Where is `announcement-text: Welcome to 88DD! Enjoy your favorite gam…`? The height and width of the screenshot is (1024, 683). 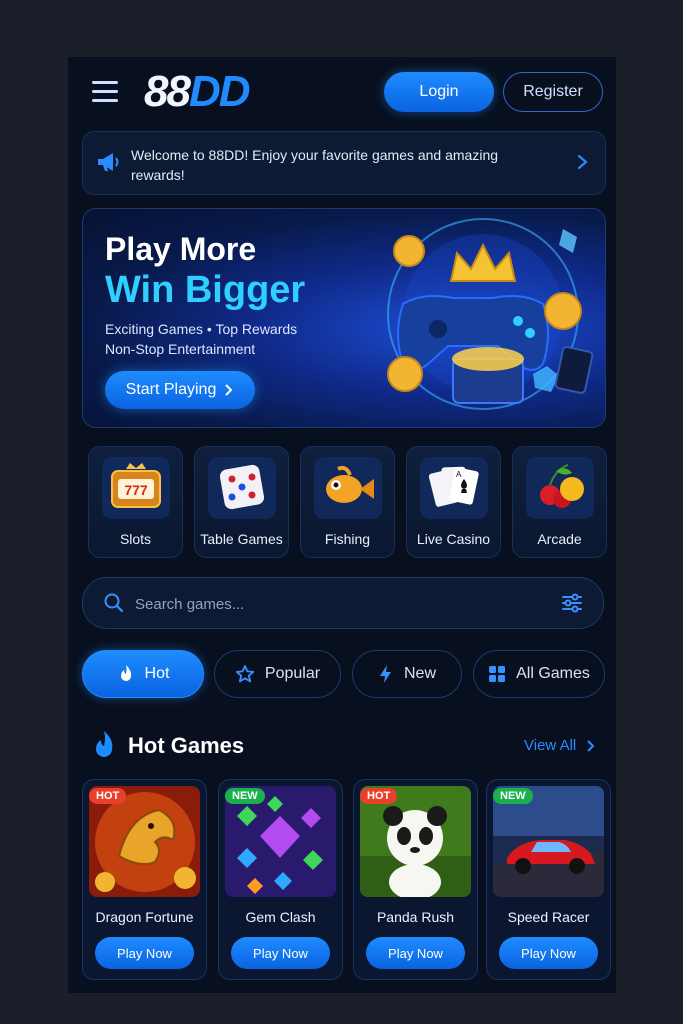
announcement-text: Welcome to 88DD! Enjoy your favorite gam… is located at coordinates (315, 165).